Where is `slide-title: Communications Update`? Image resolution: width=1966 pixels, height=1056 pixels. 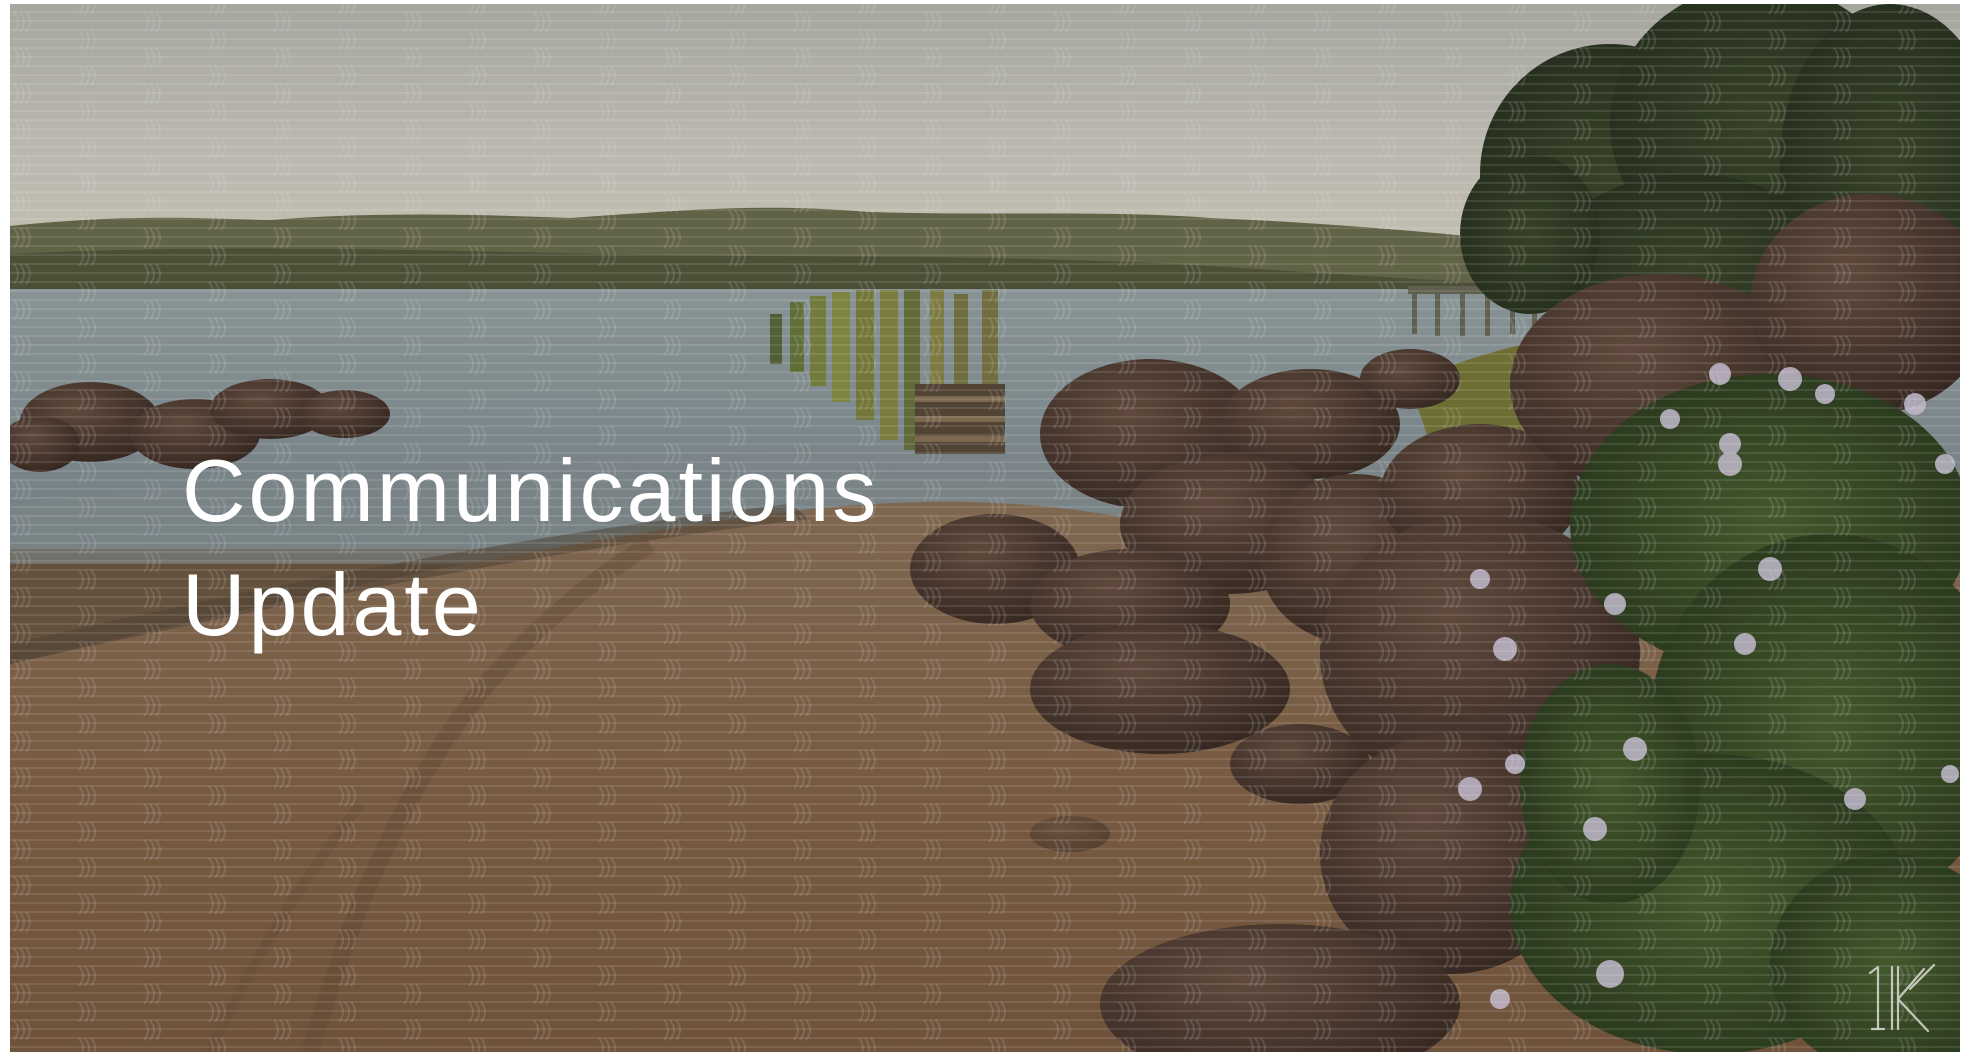
slide-title: Communications Update is located at coordinates (530, 548).